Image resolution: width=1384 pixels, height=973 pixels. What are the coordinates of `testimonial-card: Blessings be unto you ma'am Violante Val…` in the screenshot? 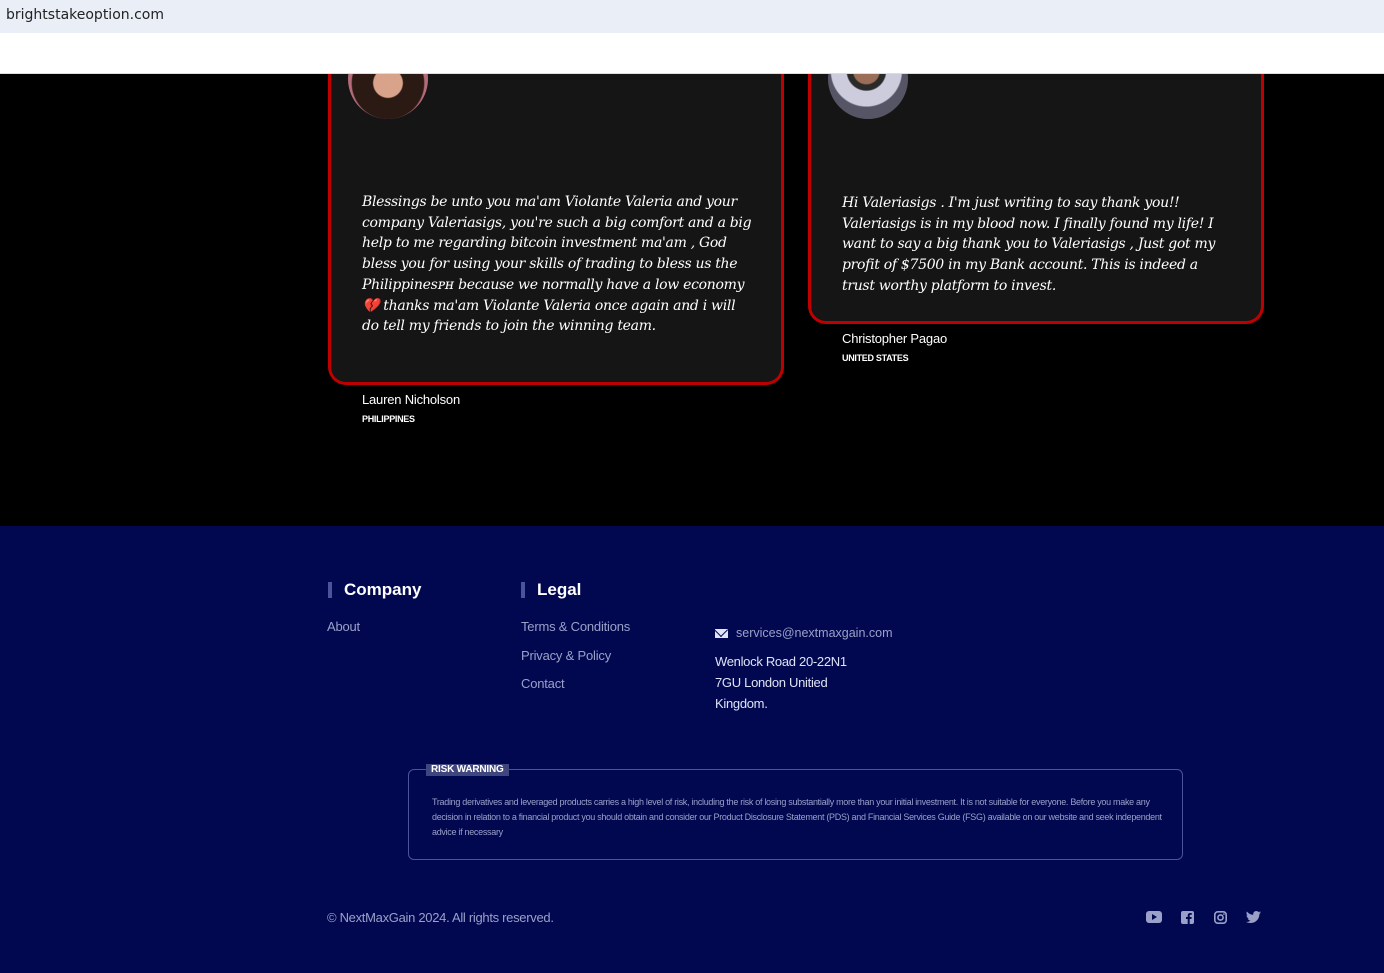 It's located at (556, 249).